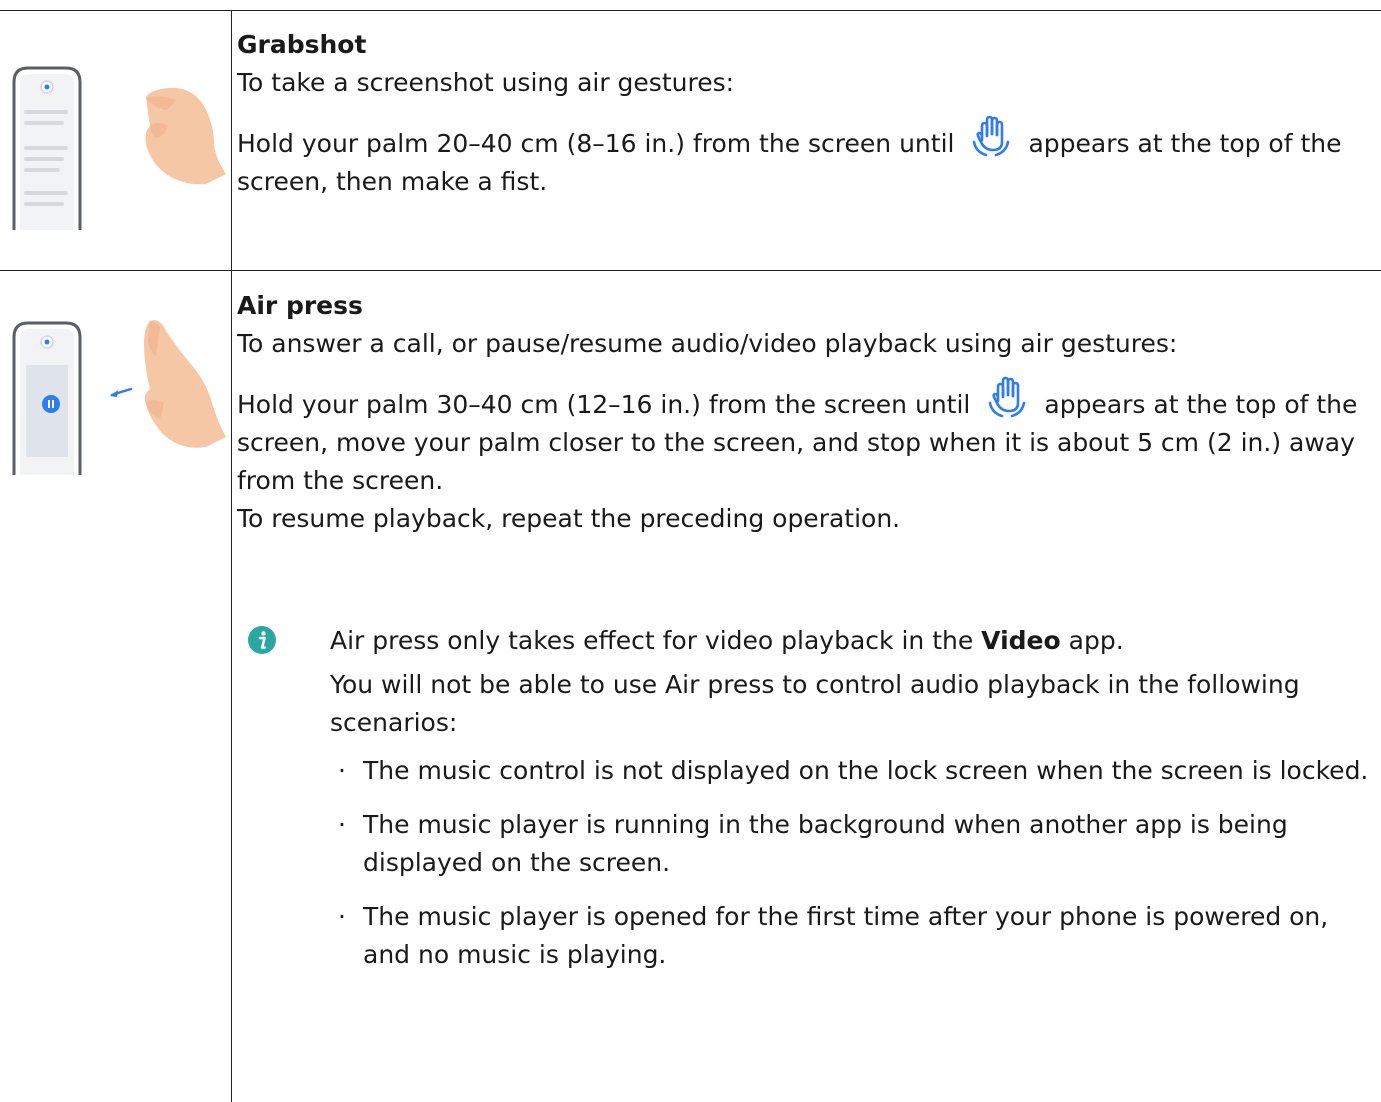 The image size is (1381, 1102). Describe the element at coordinates (1021, 640) in the screenshot. I see `app-name-video: Video` at that location.